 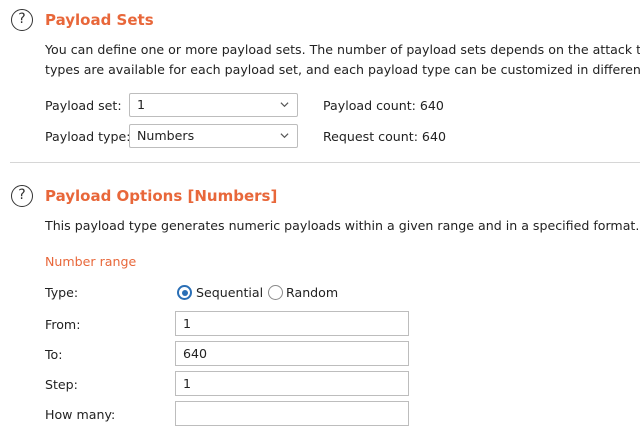 What do you see at coordinates (312, 292) in the screenshot?
I see `random-label: Random` at bounding box center [312, 292].